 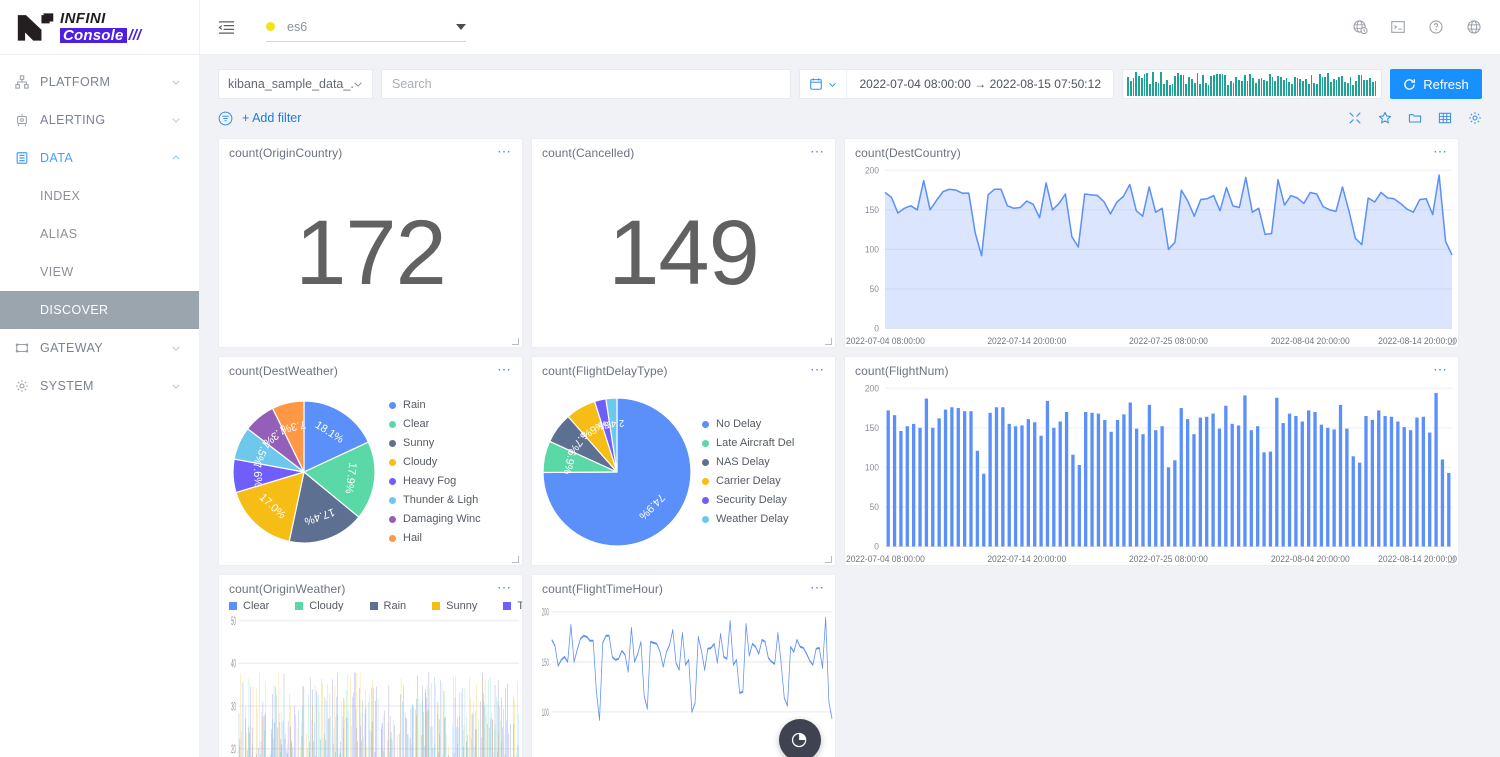 What do you see at coordinates (304, 471) in the screenshot?
I see `pie-area: 18.1% 17.9% 17.4% 17.0% 7.6% 7.5% 7.3% 7.3%` at bounding box center [304, 471].